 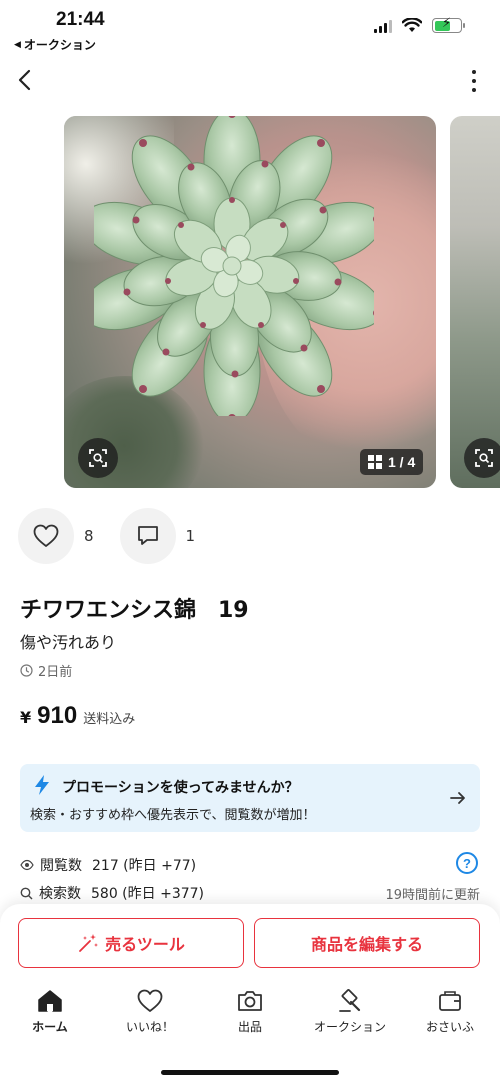 I want to click on tab-sell: 出品, so click(x=250, y=1013).